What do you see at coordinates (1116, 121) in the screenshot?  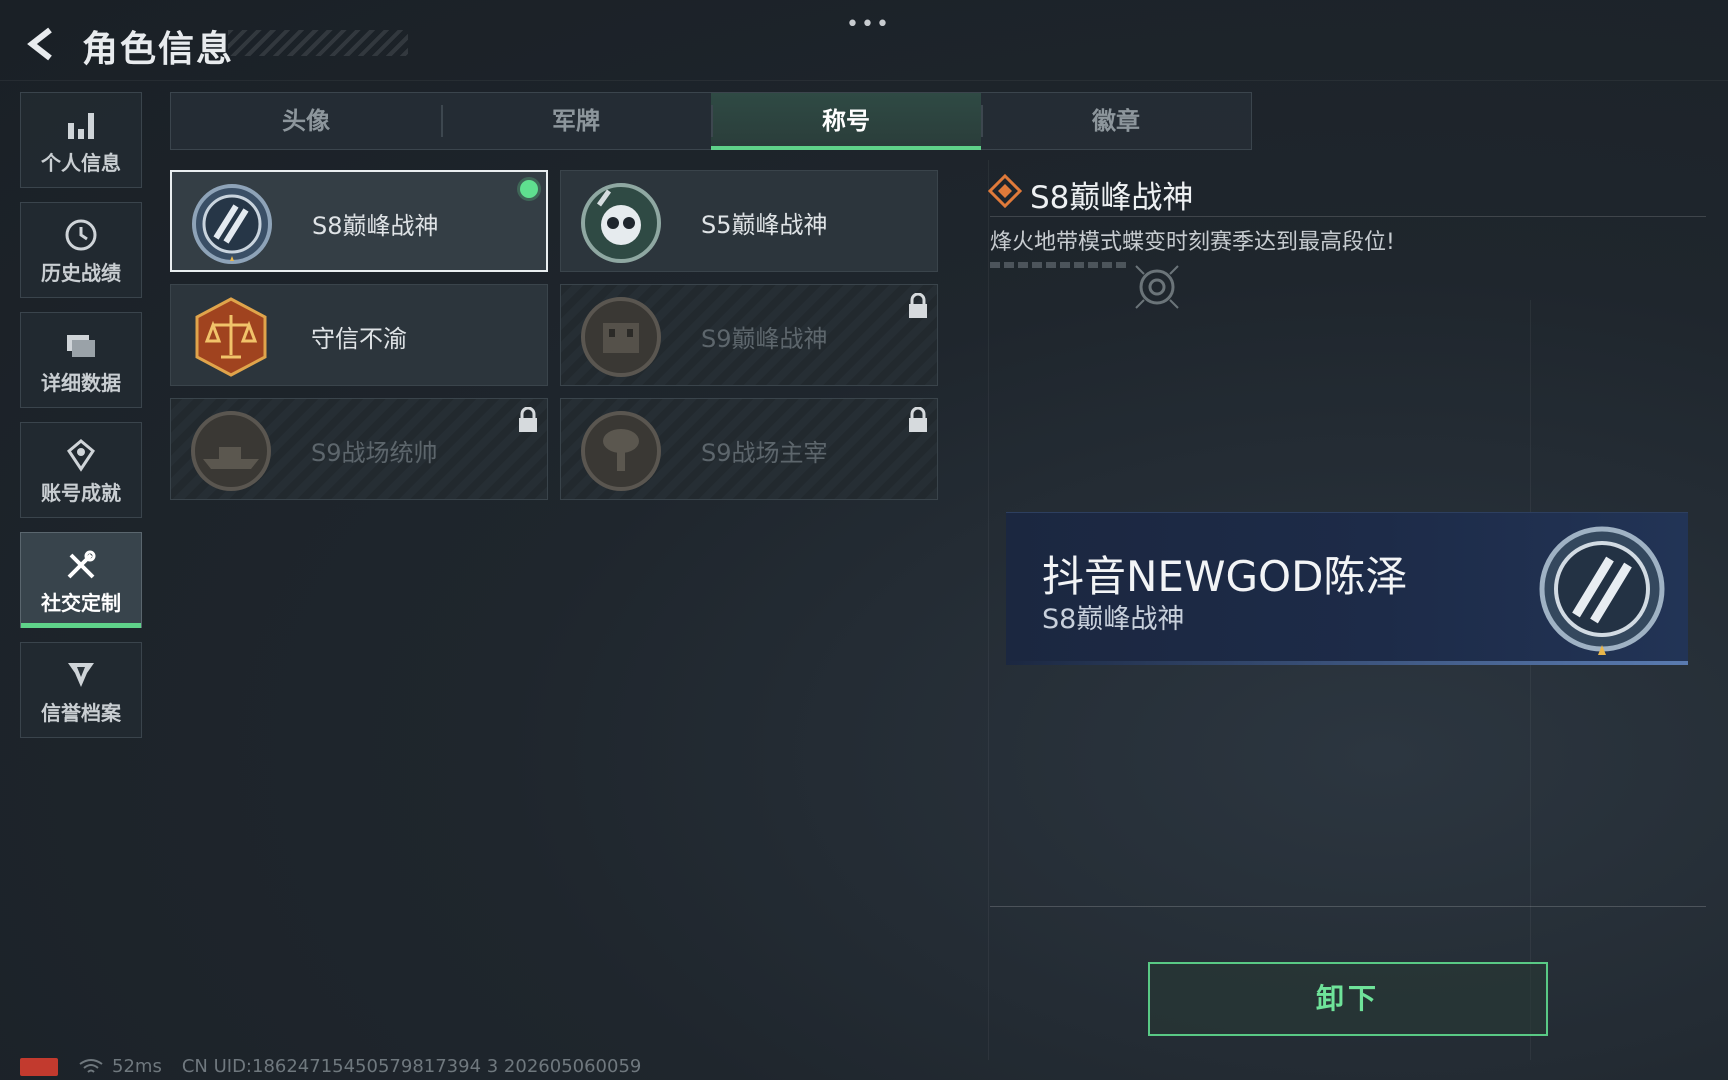 I see `tab-badge: 徽章` at bounding box center [1116, 121].